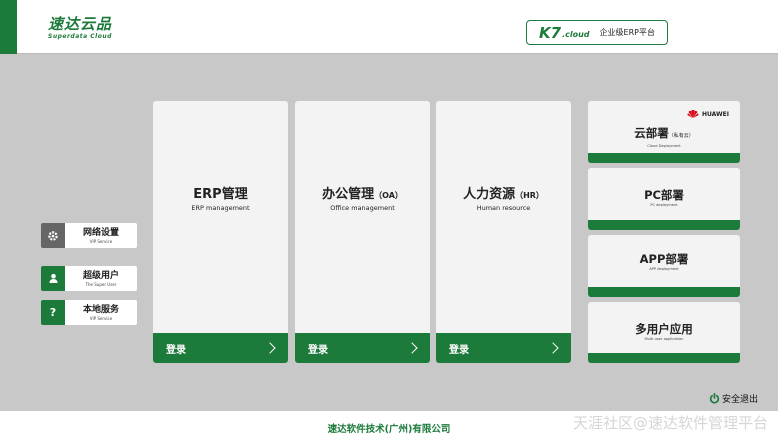 The width and height of the screenshot is (778, 441). What do you see at coordinates (597, 32) in the screenshot?
I see `k7-platform-badge: K7 .cloud 企业级ERP平台` at bounding box center [597, 32].